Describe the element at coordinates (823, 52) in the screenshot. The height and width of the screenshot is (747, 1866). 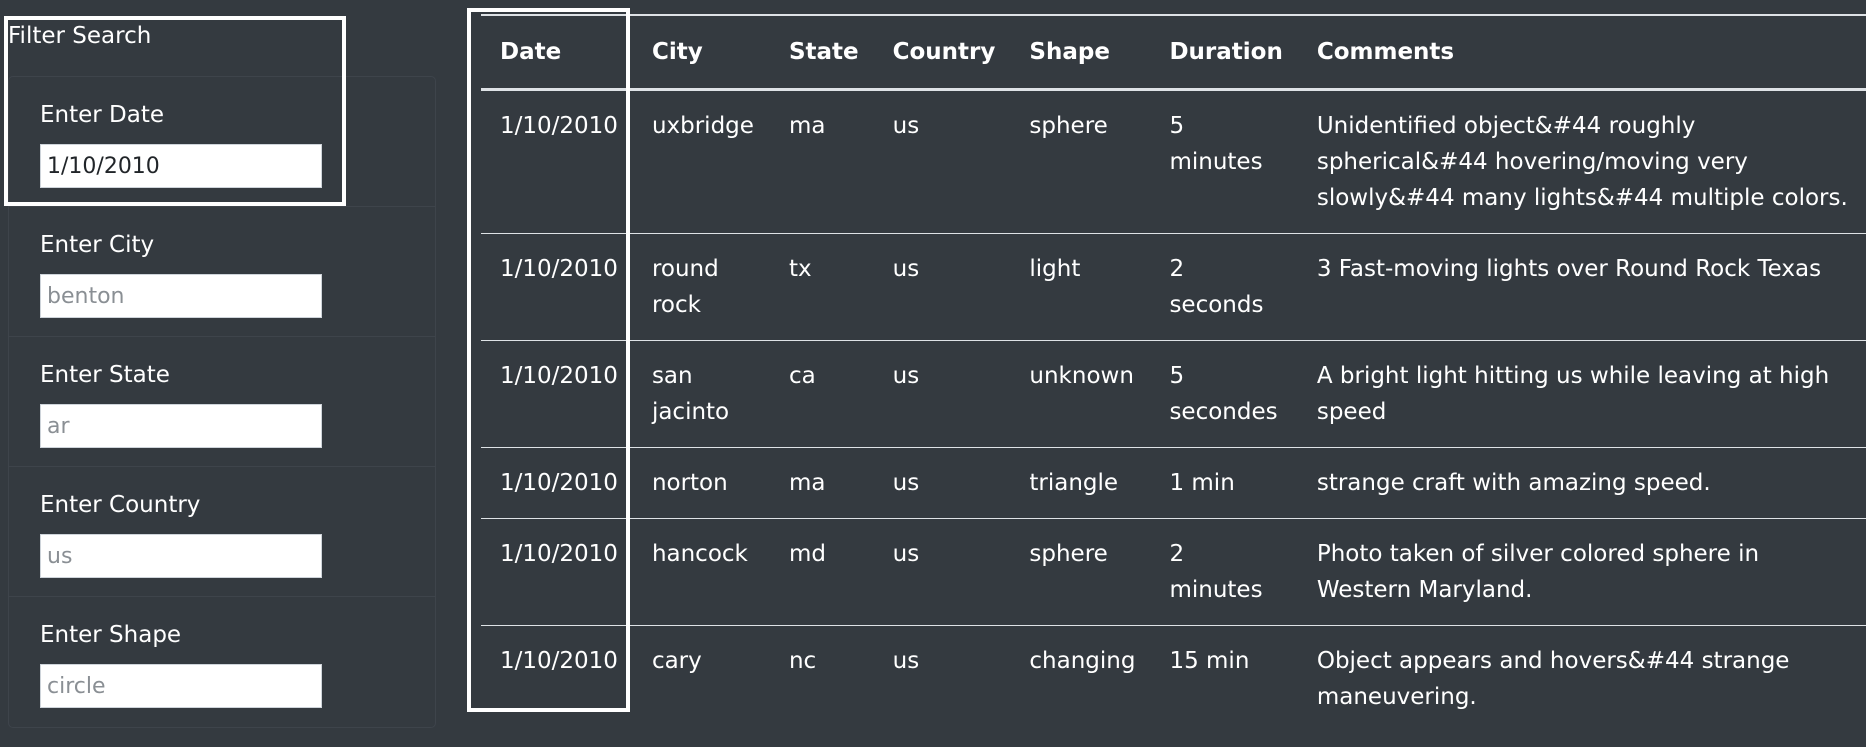
I see `header-state: State` at that location.